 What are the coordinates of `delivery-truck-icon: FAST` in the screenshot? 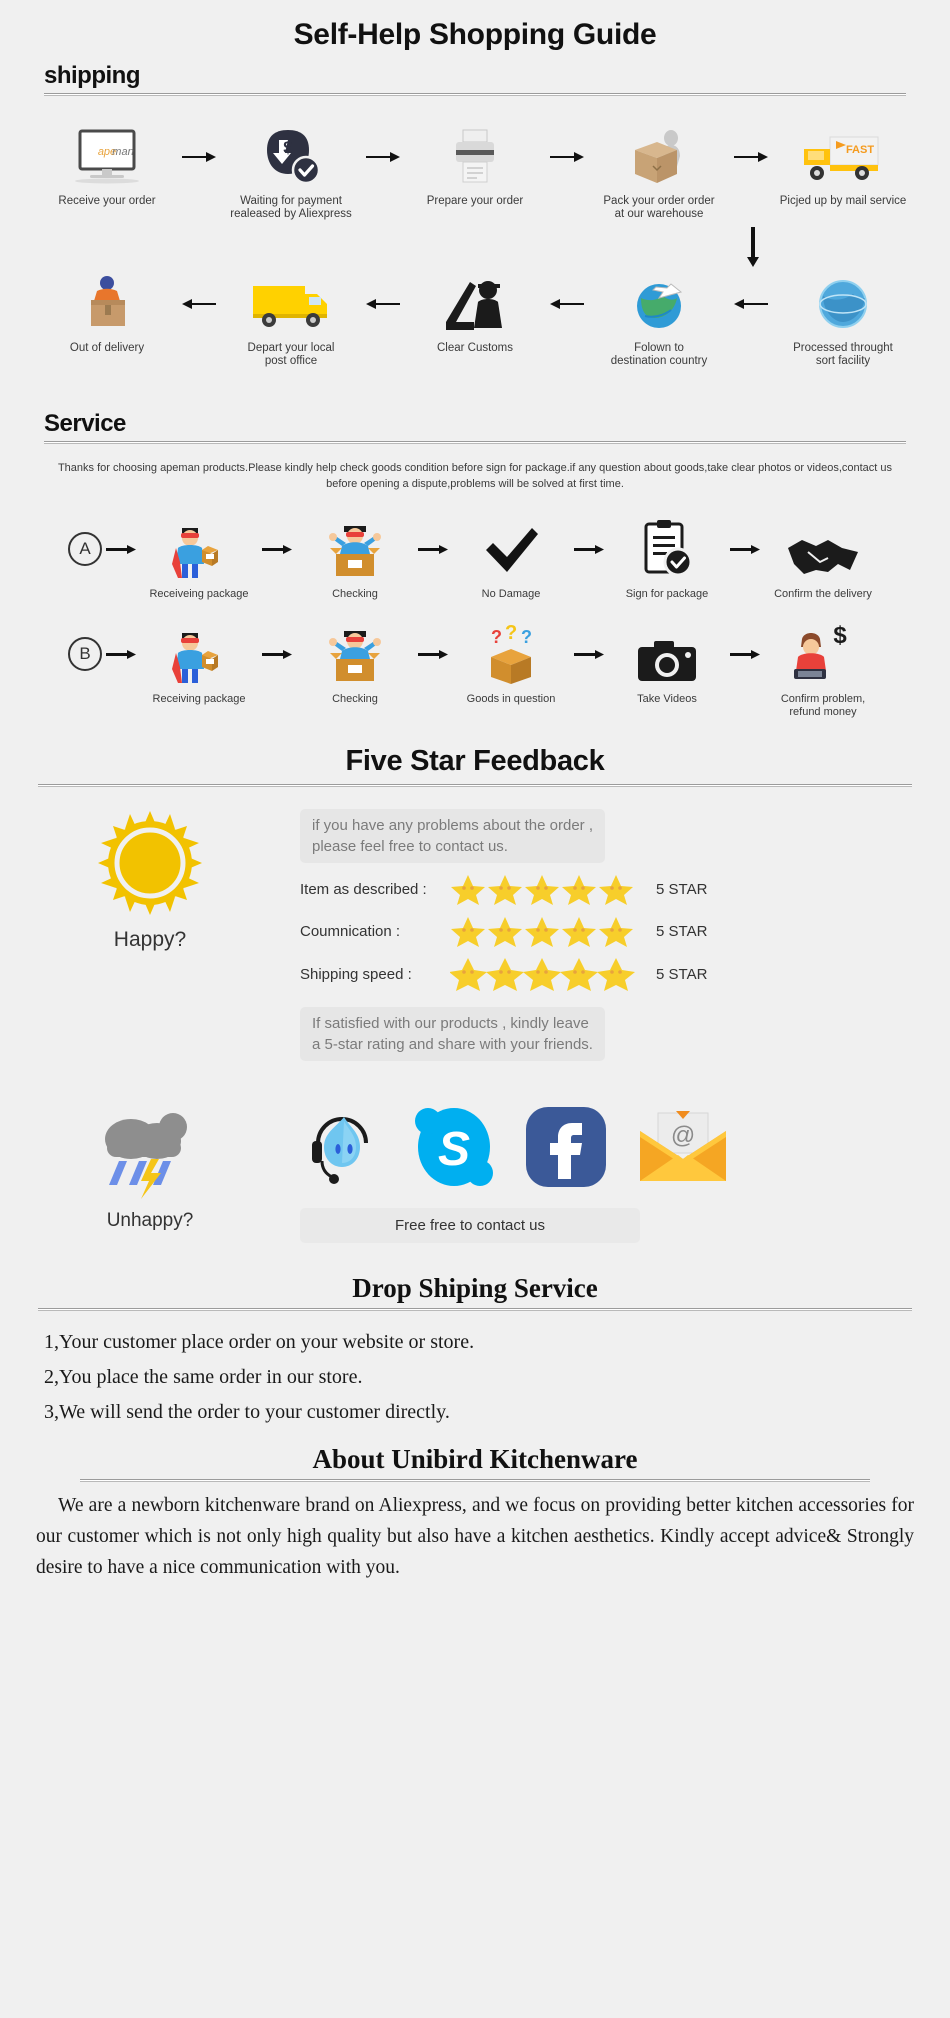 It's located at (843, 157).